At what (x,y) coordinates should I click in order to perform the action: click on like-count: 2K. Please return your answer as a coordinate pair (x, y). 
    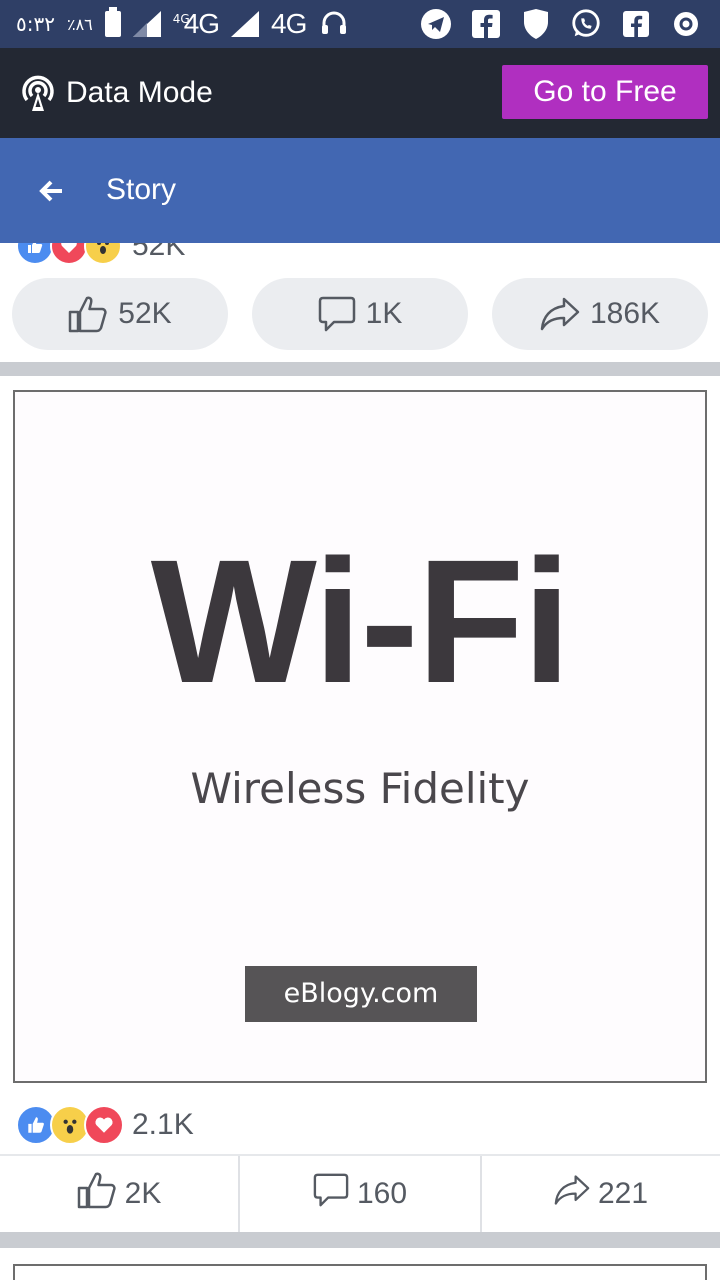
    Looking at the image, I should click on (143, 1193).